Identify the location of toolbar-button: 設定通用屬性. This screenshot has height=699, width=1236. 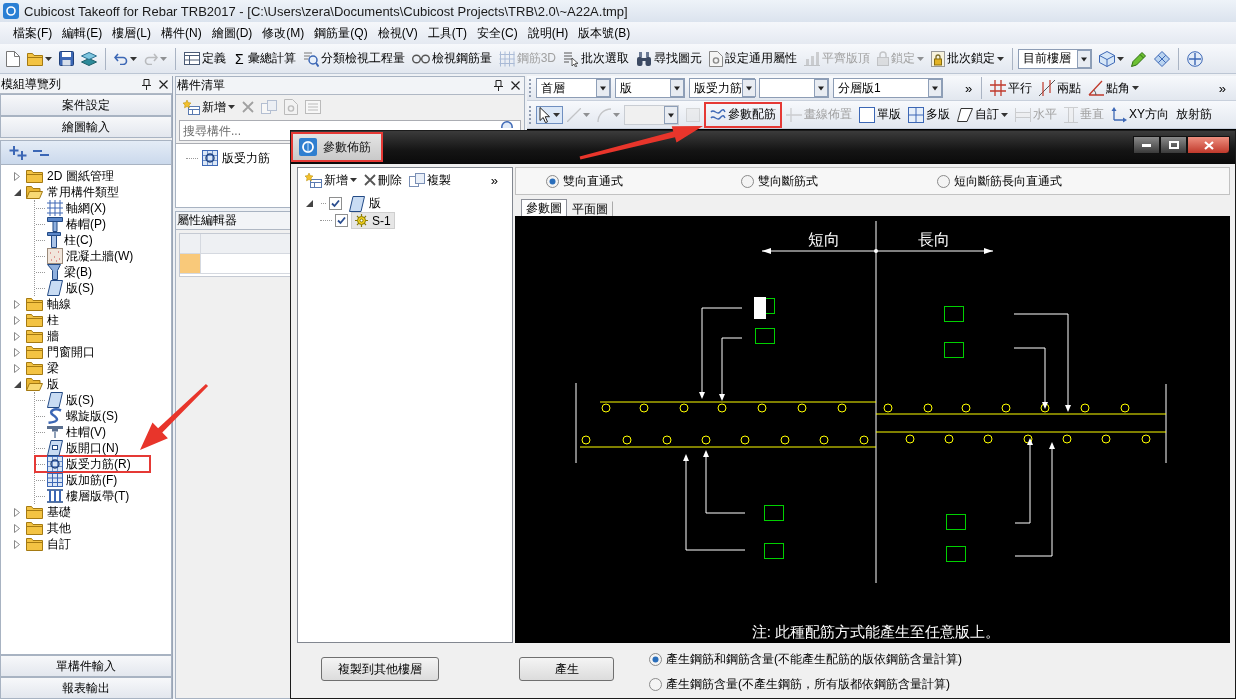
(753, 58).